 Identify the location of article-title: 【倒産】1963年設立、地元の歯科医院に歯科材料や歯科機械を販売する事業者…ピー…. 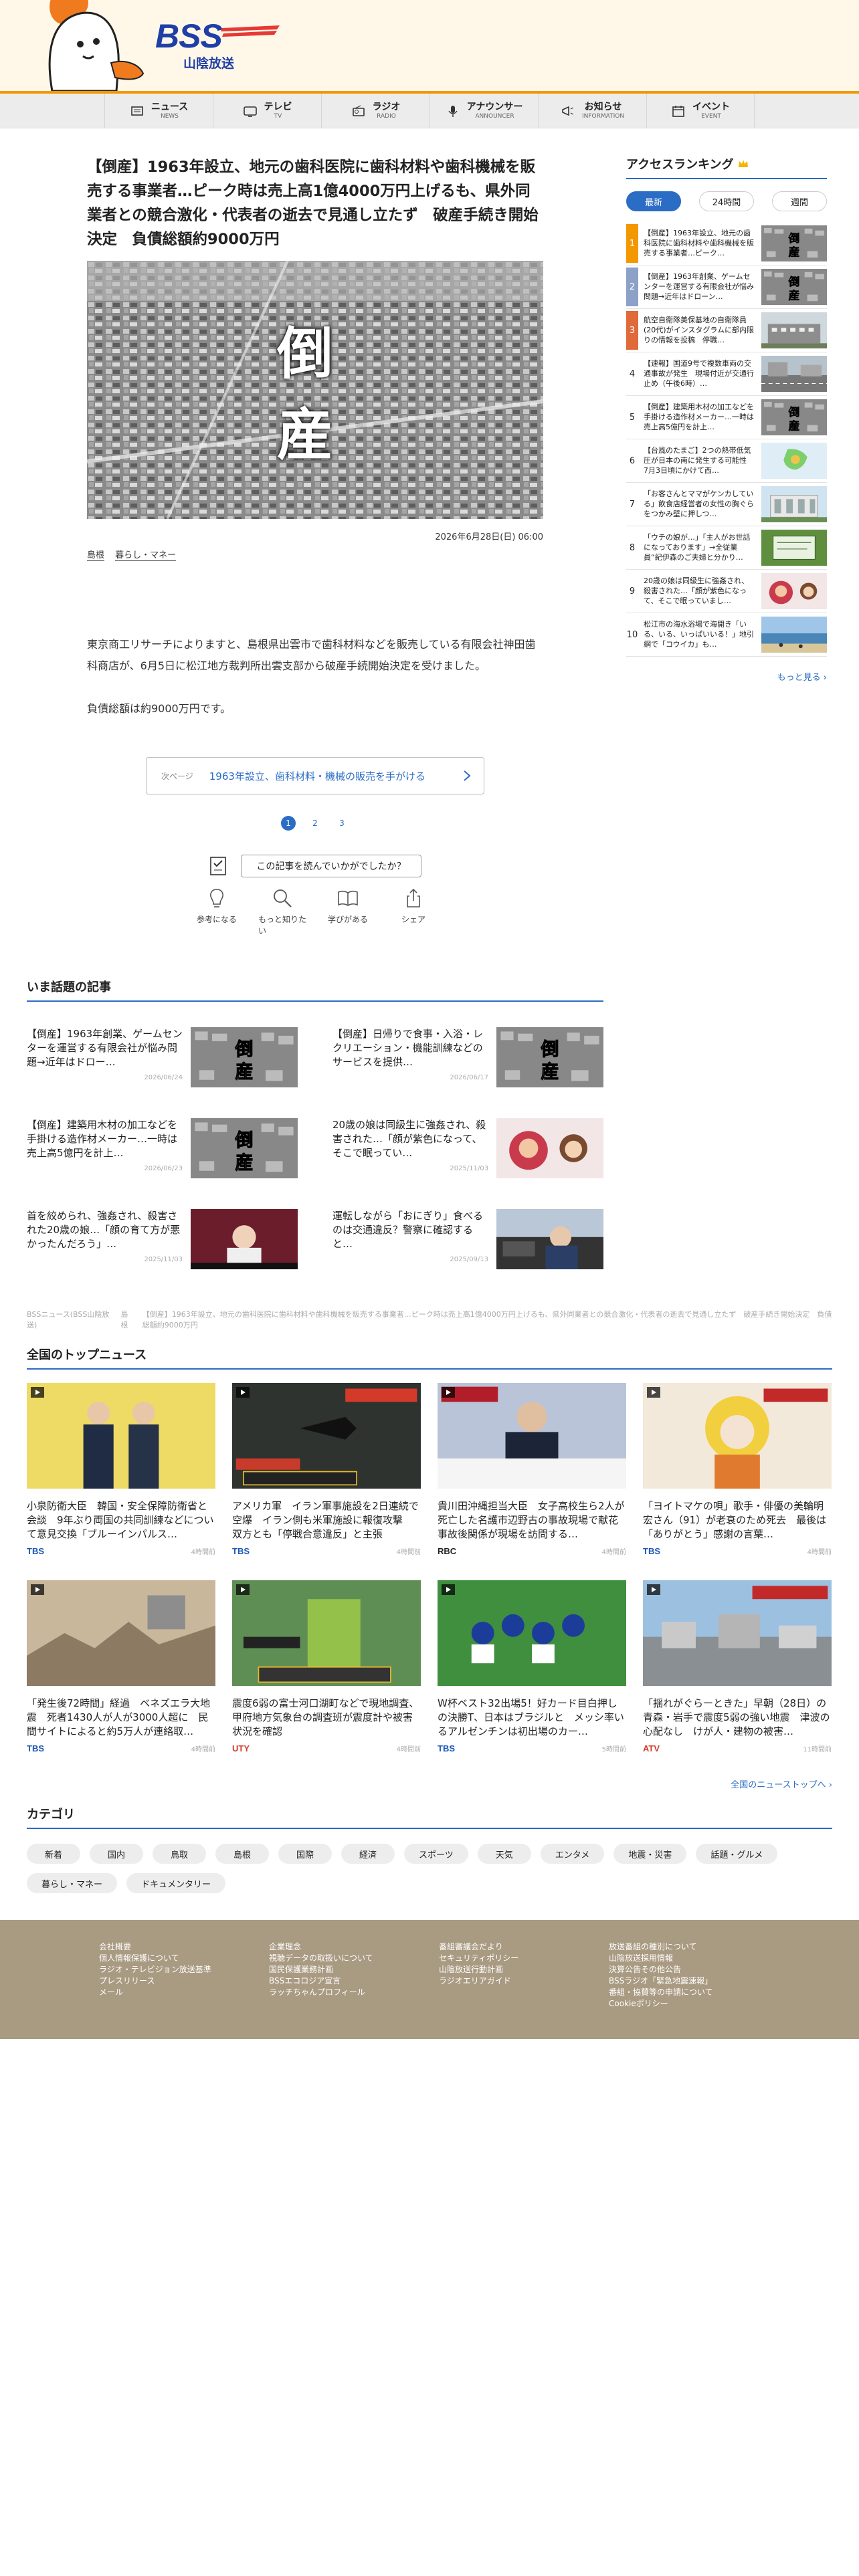
(313, 203).